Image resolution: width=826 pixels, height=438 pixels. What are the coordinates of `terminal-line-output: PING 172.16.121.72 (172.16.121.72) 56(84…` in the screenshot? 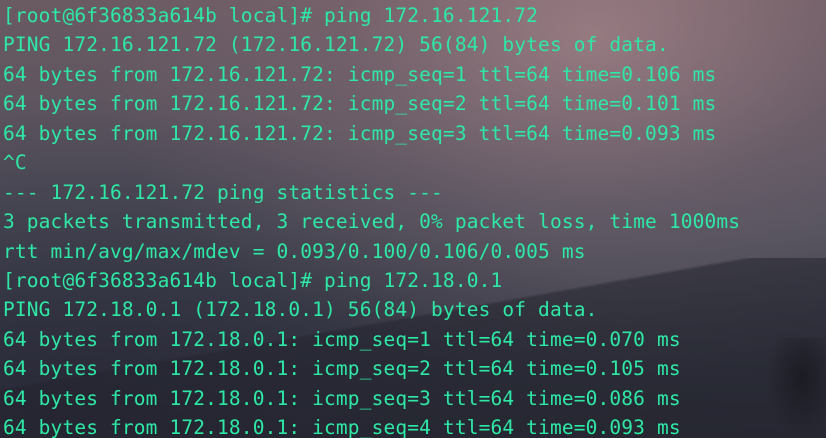 It's located at (336, 45).